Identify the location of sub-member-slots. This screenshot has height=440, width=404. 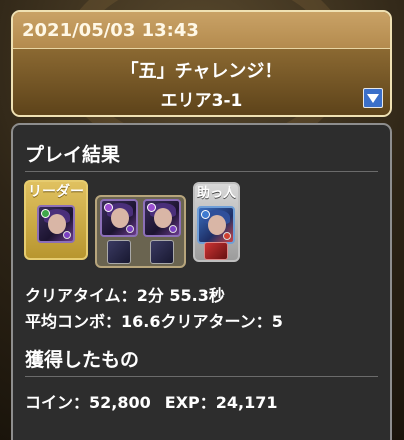
(140, 231).